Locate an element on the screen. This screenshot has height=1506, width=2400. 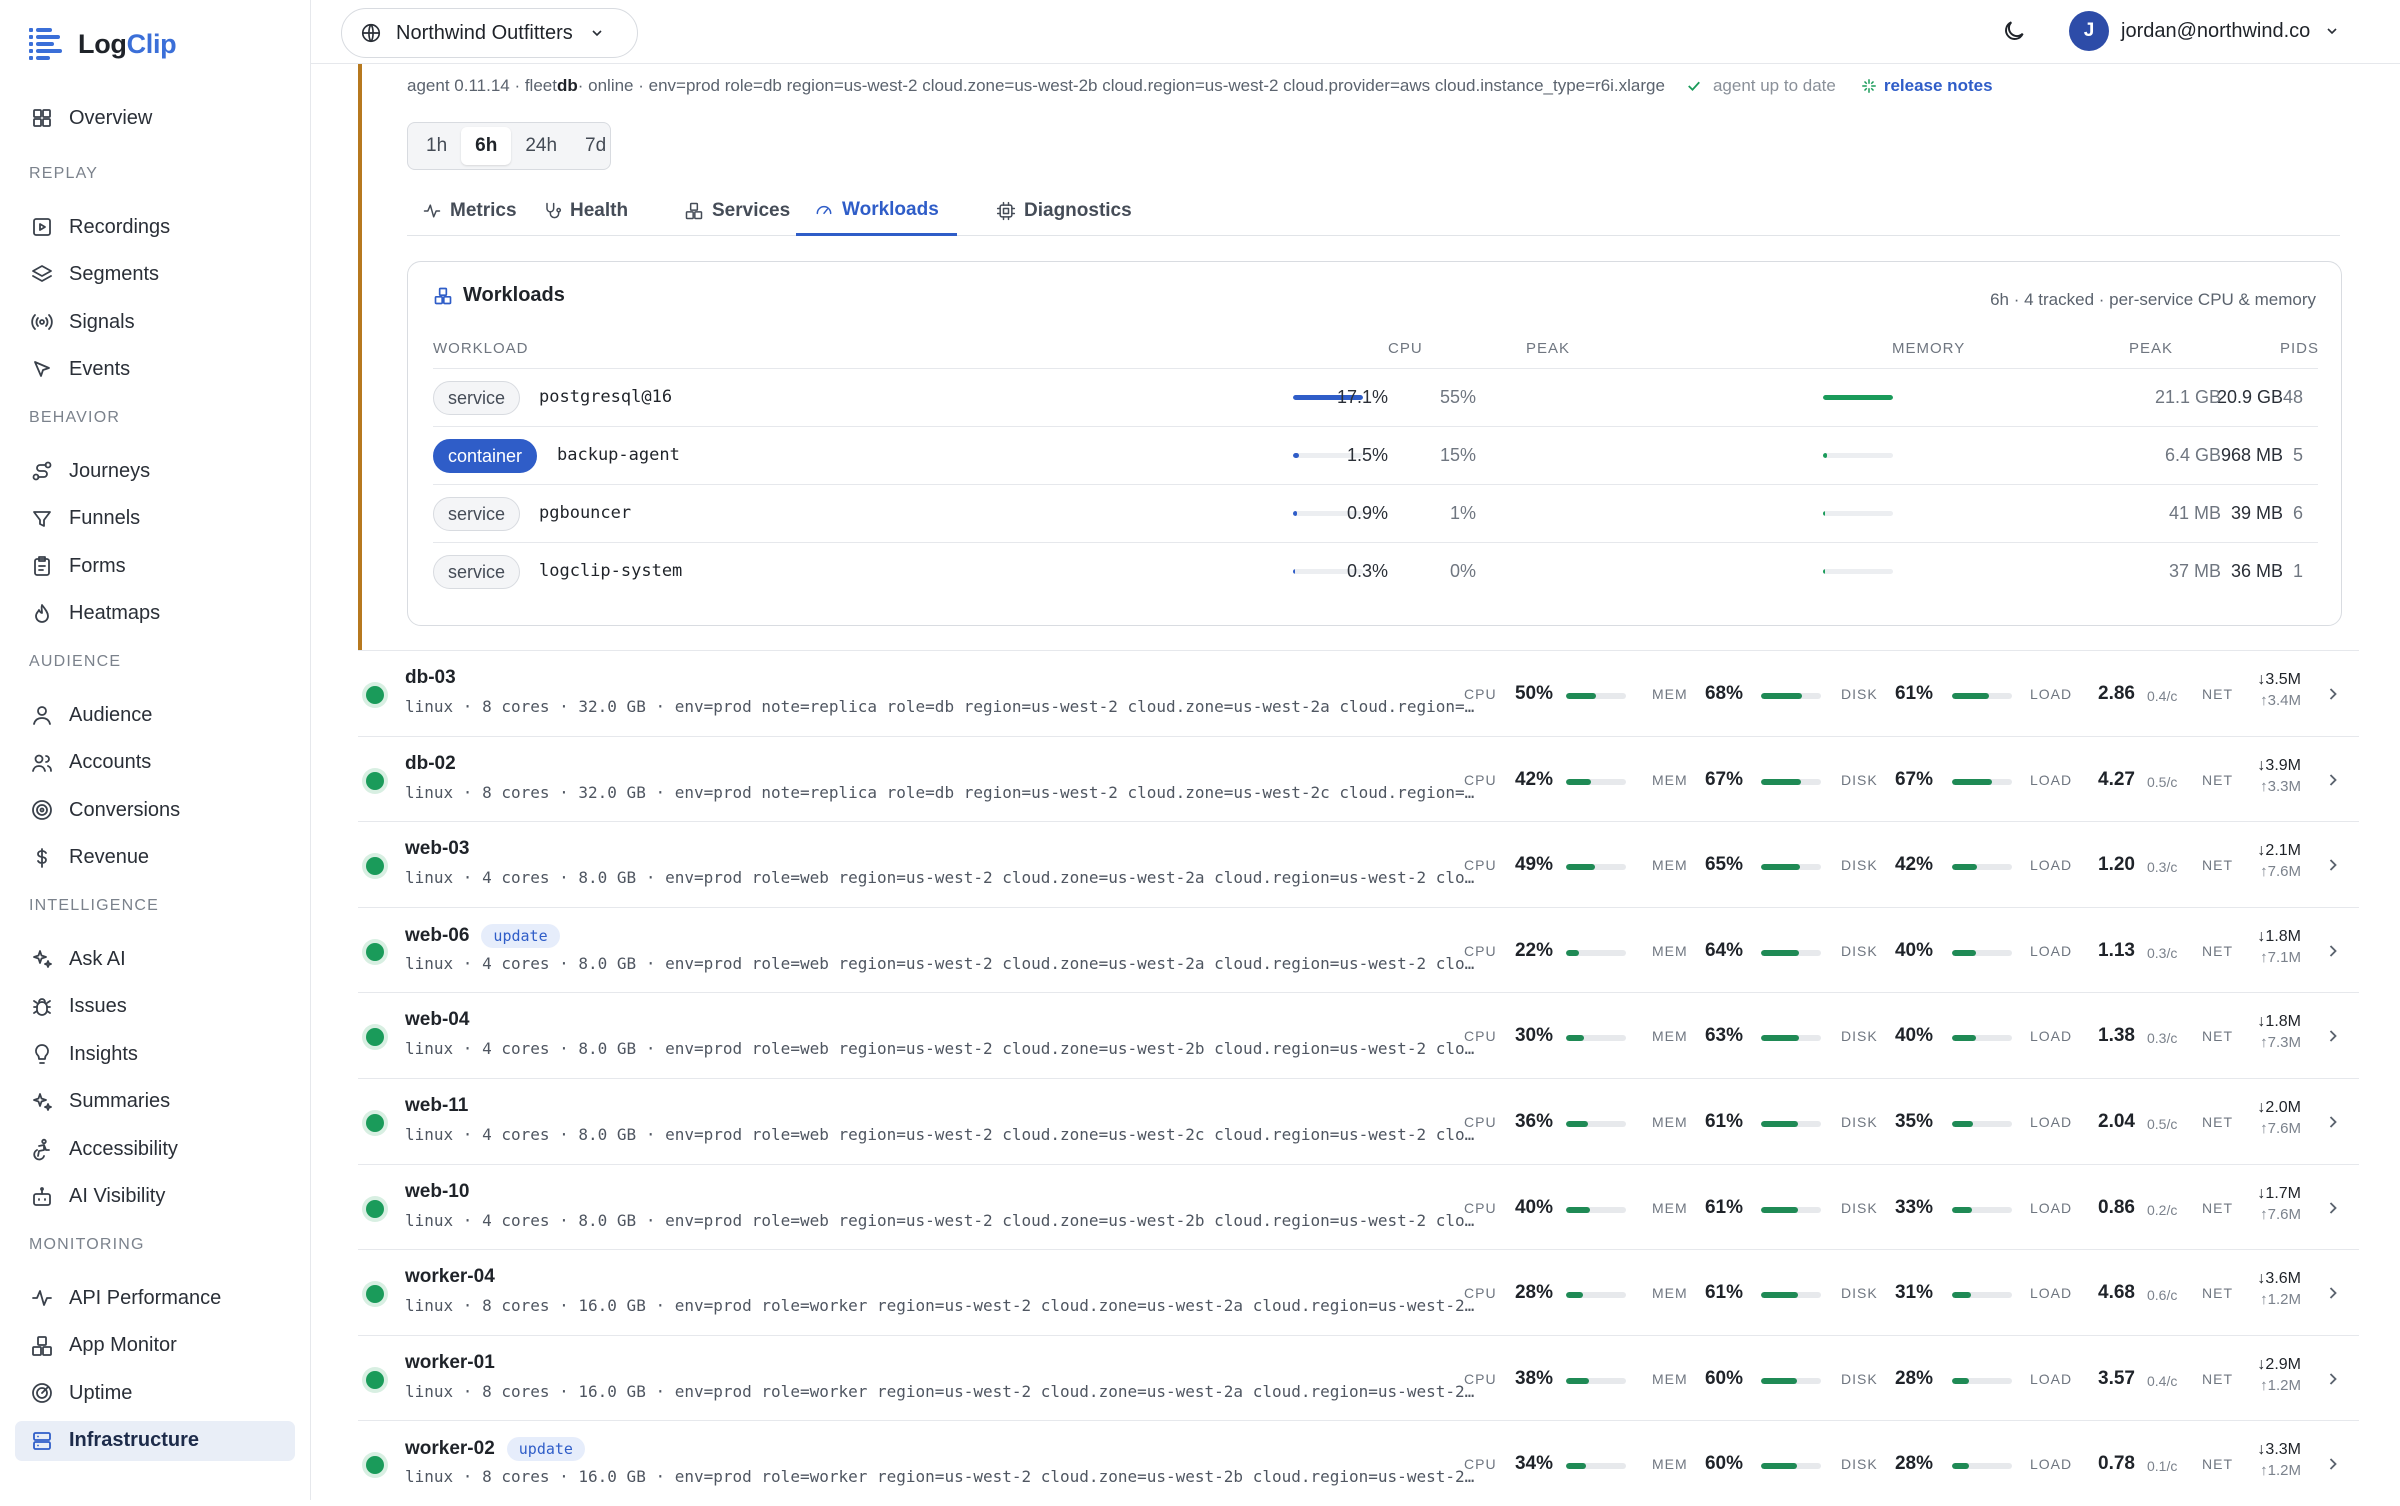
org-name: Northwind Outfitters is located at coordinates (484, 32).